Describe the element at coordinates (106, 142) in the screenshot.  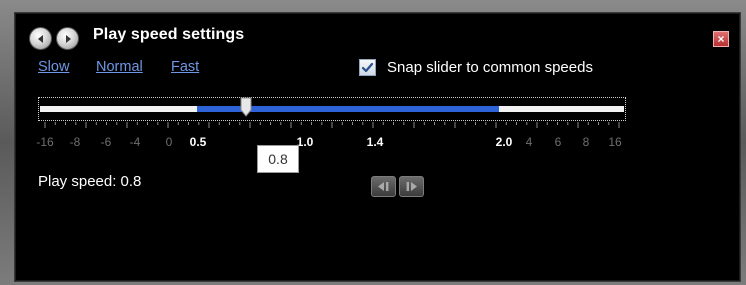
I see `tick-label: -6` at that location.